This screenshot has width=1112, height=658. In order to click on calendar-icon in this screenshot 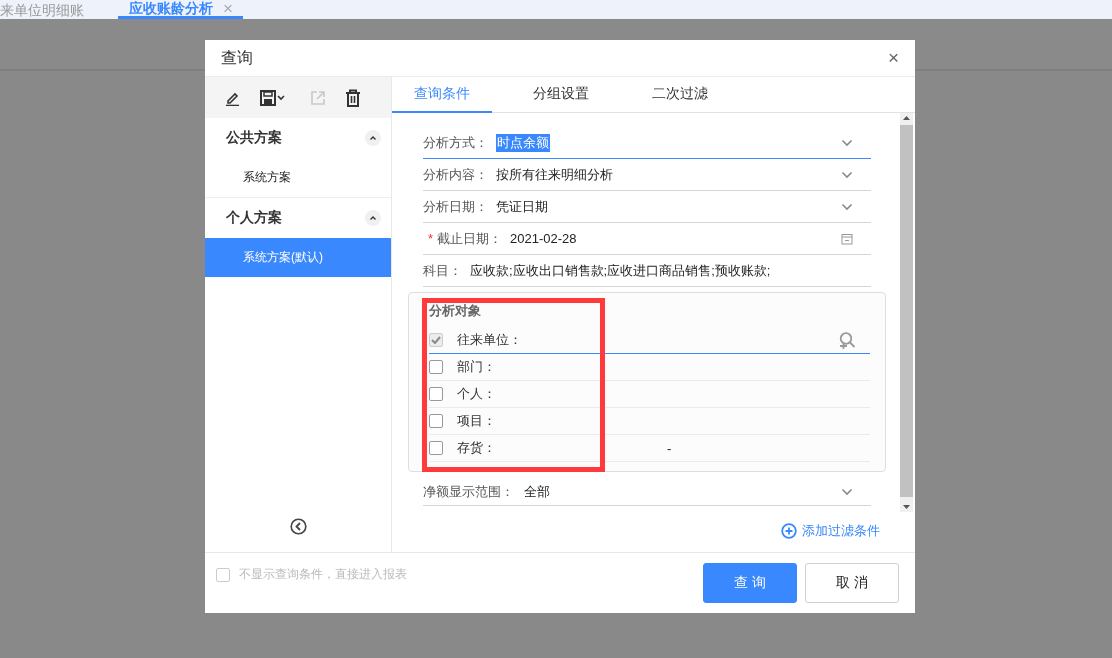, I will do `click(847, 238)`.